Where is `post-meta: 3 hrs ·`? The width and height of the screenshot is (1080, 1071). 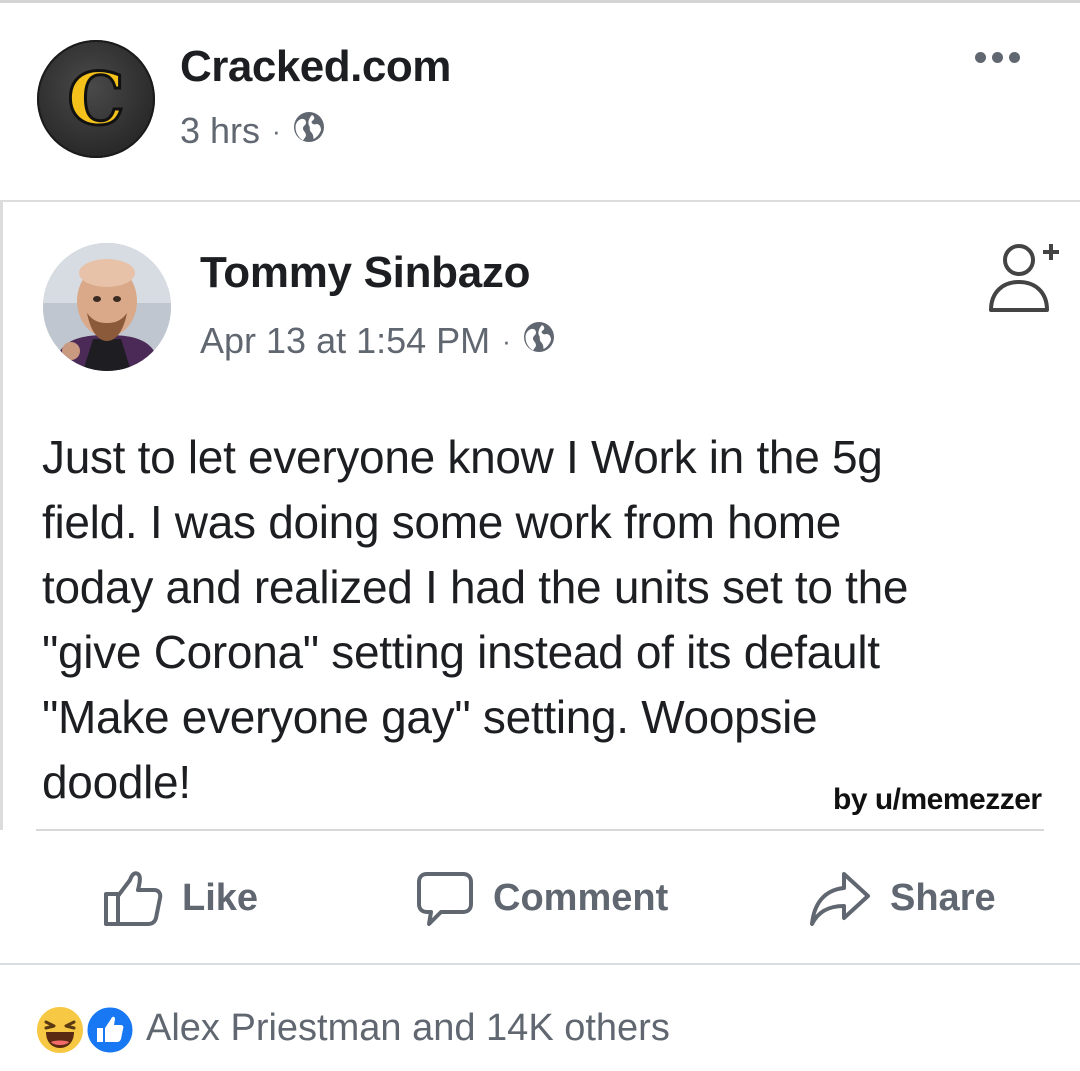
post-meta: 3 hrs · is located at coordinates (253, 131).